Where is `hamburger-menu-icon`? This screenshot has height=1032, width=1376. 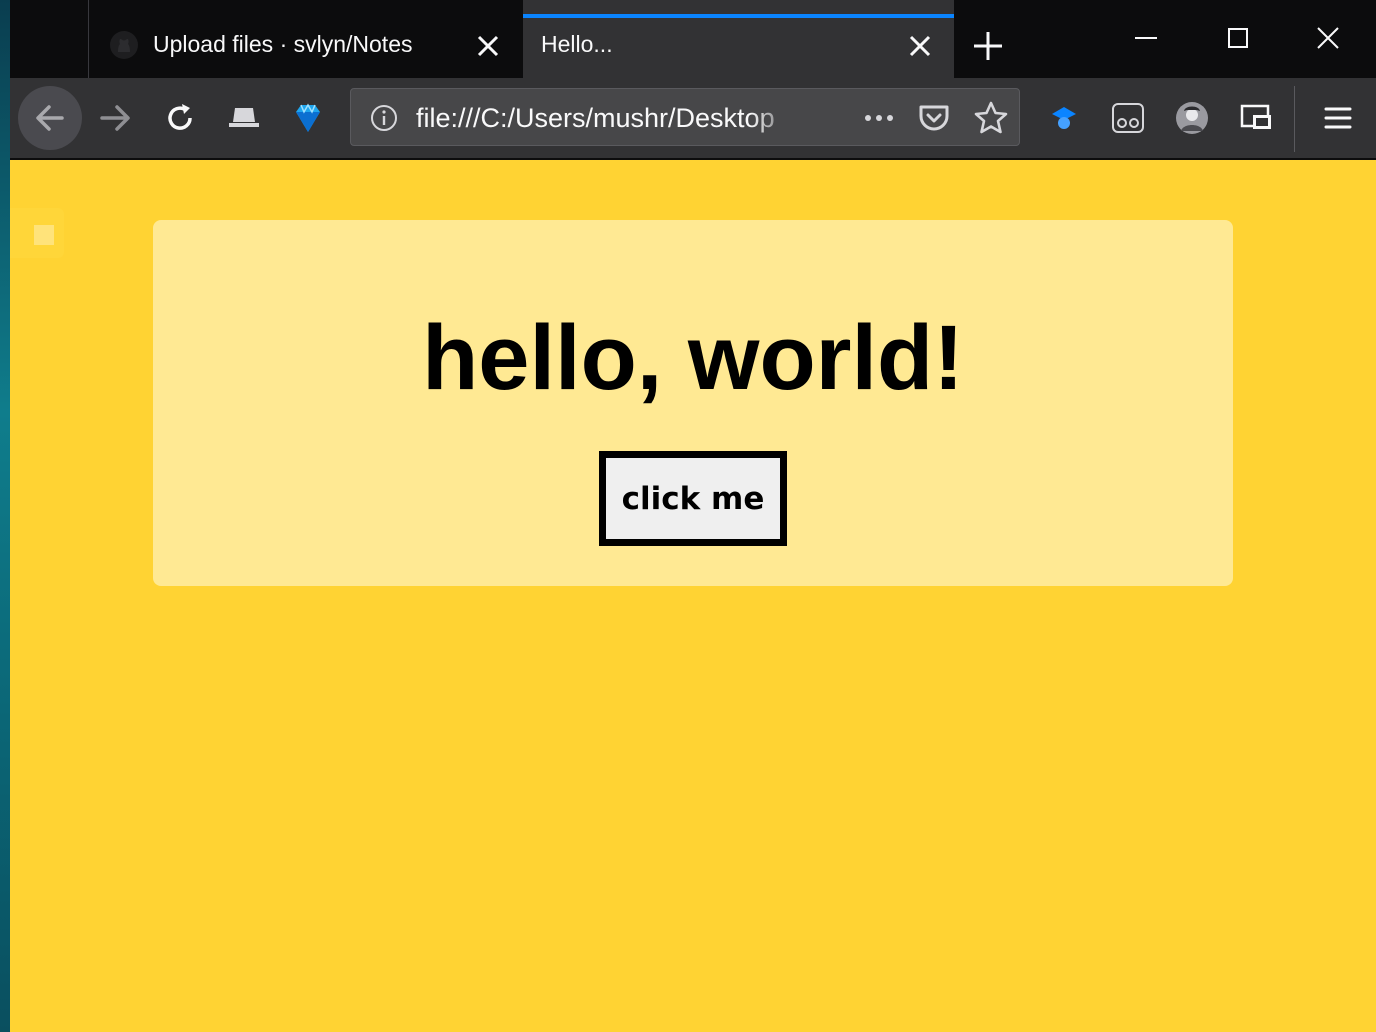
hamburger-menu-icon is located at coordinates (1338, 118).